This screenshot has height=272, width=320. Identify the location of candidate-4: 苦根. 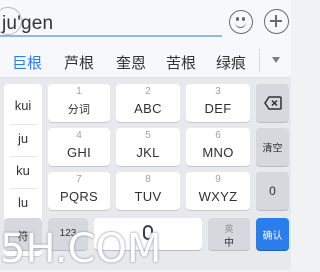
(181, 62).